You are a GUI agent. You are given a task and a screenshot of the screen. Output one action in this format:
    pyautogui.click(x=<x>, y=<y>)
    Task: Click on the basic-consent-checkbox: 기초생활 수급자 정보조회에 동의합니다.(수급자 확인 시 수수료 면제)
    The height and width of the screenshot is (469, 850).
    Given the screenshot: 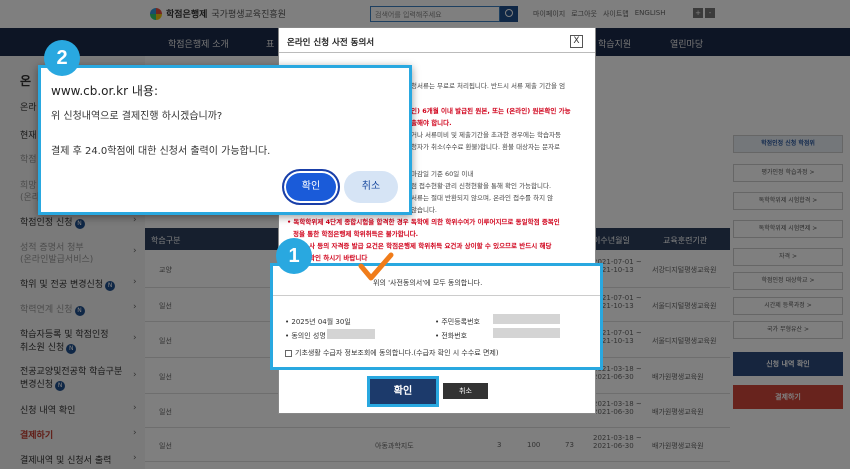 What is the action you would take?
    pyautogui.click(x=392, y=353)
    